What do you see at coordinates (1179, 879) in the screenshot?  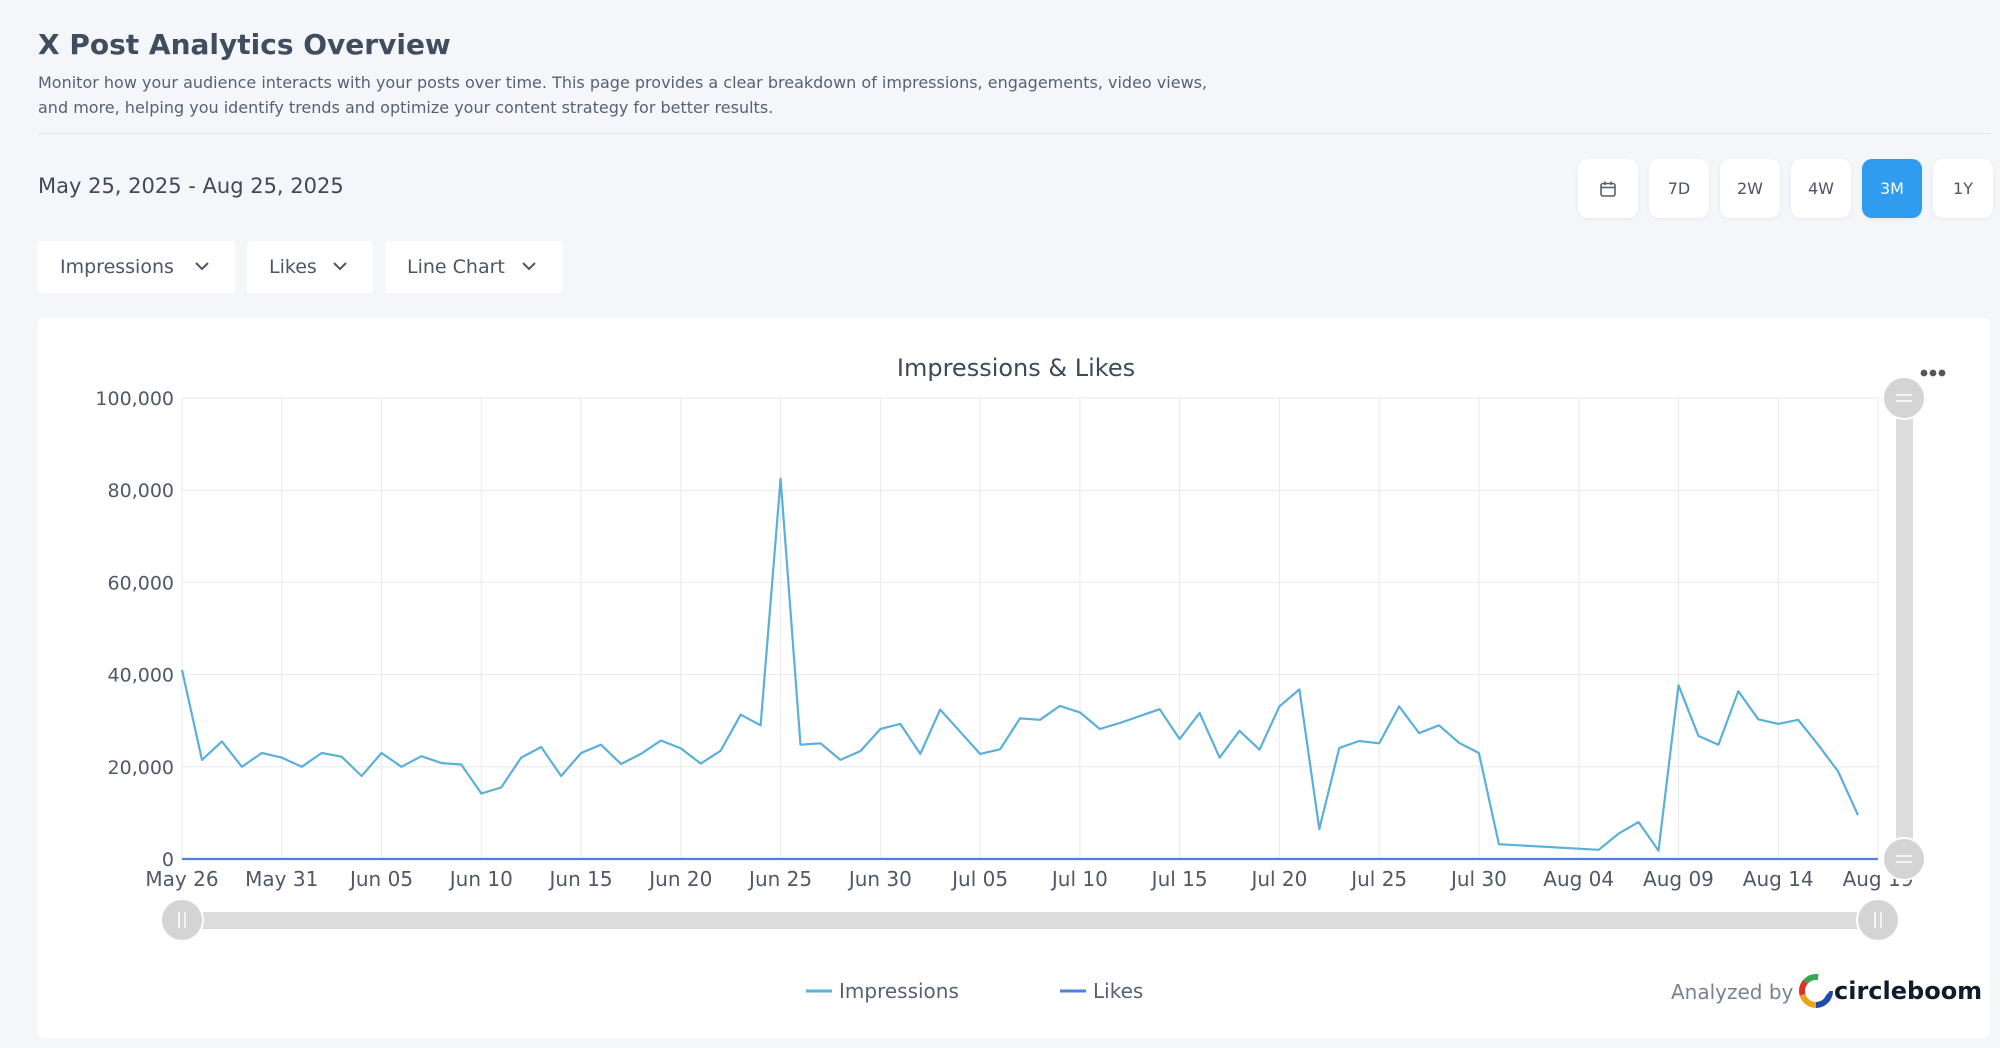 I see `x-tick-label: Jul 15` at bounding box center [1179, 879].